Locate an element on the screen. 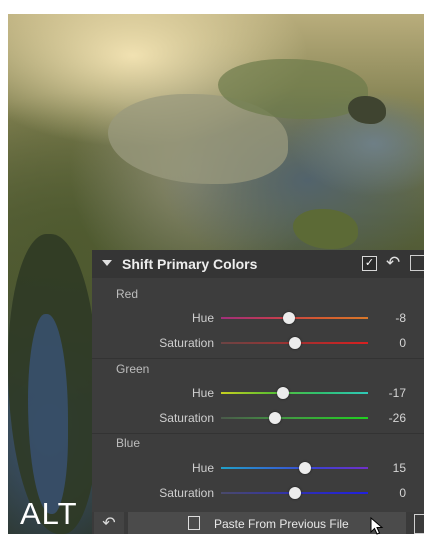 The height and width of the screenshot is (536, 424). undo-icon: ↶ is located at coordinates (393, 263).